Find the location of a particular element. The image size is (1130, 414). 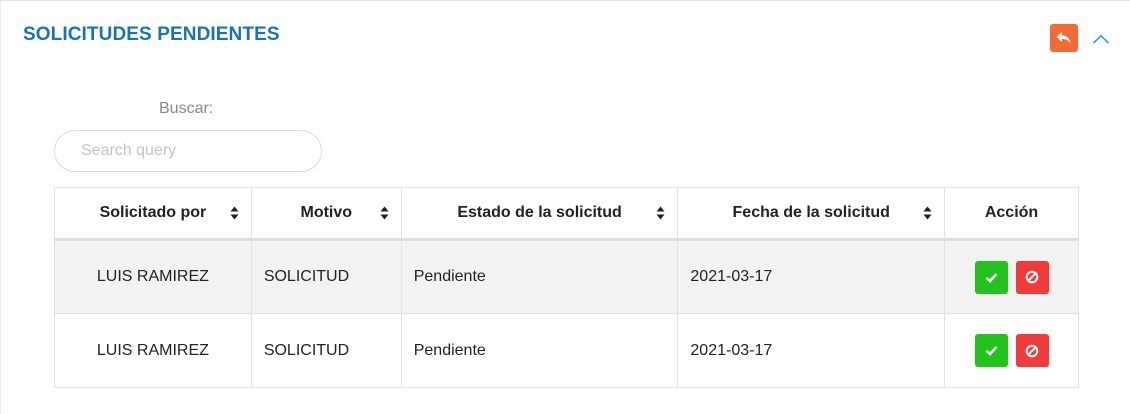

chevron-up-icon is located at coordinates (1101, 39).